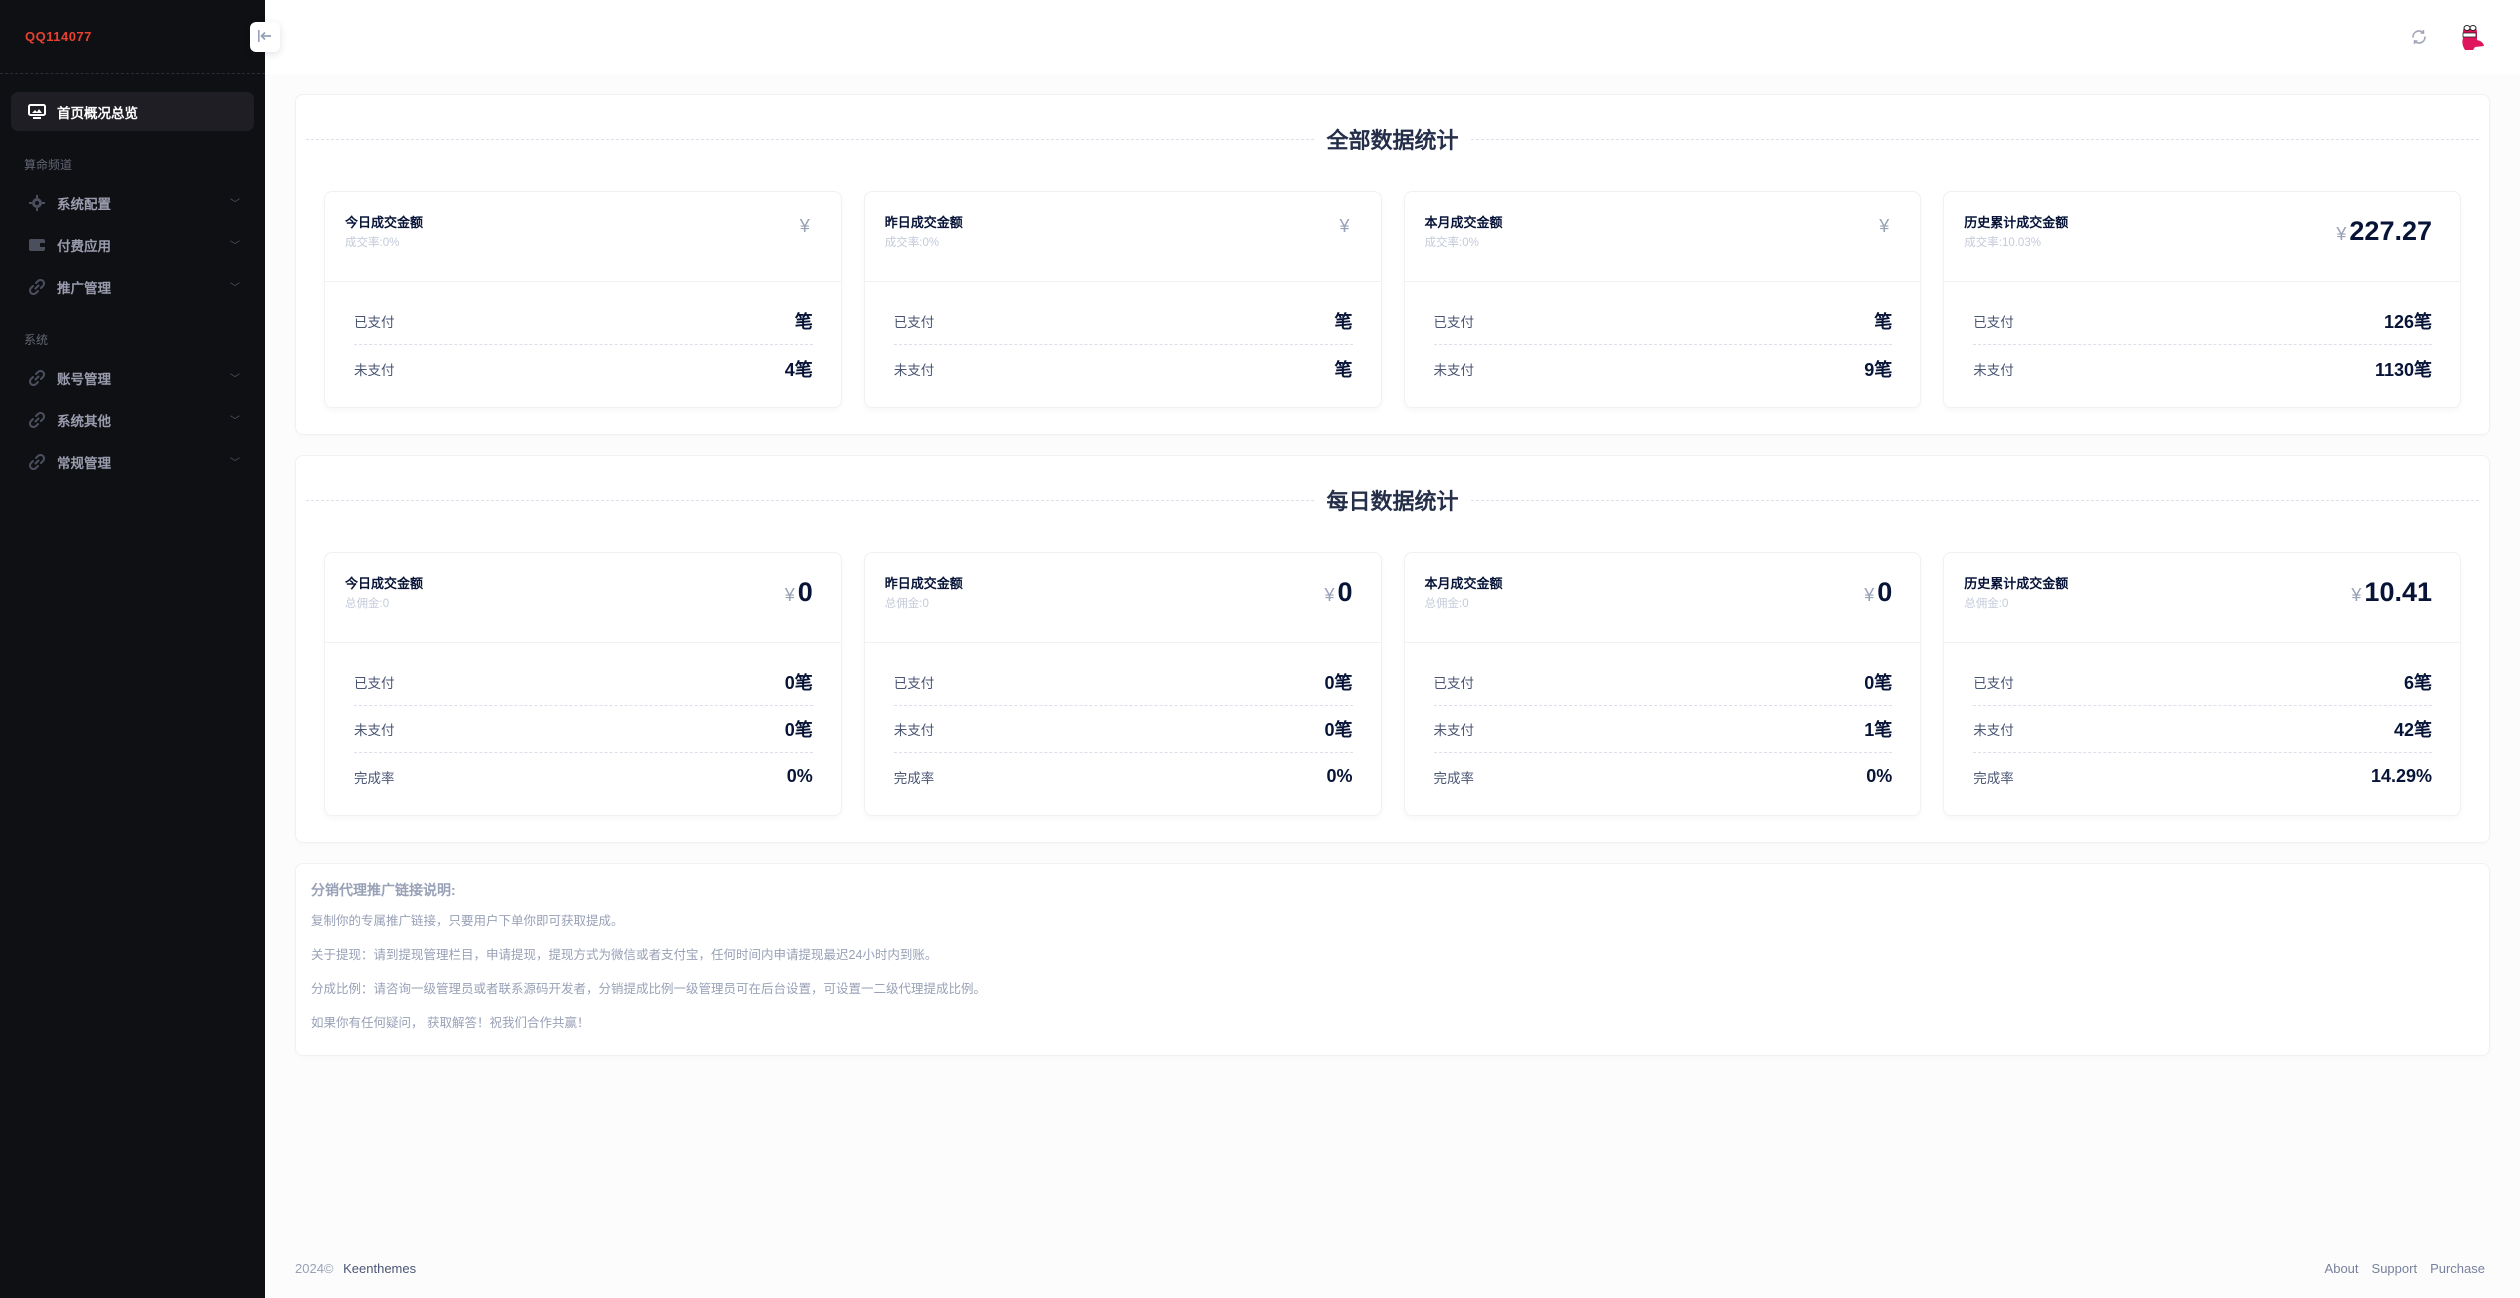 The image size is (2520, 1298). What do you see at coordinates (37, 112) in the screenshot?
I see `monitor-icon` at bounding box center [37, 112].